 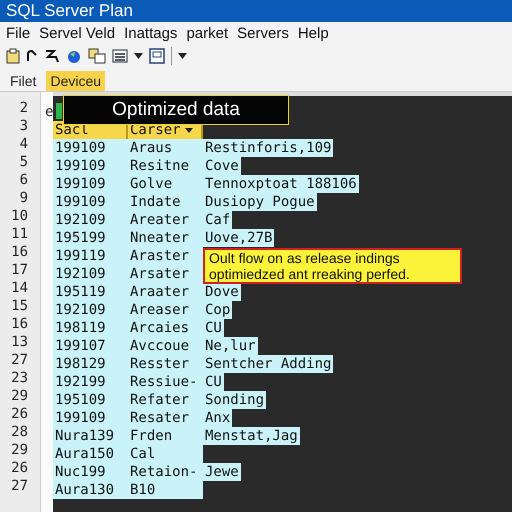 I want to click on table-cell: 198119, so click(x=90, y=328).